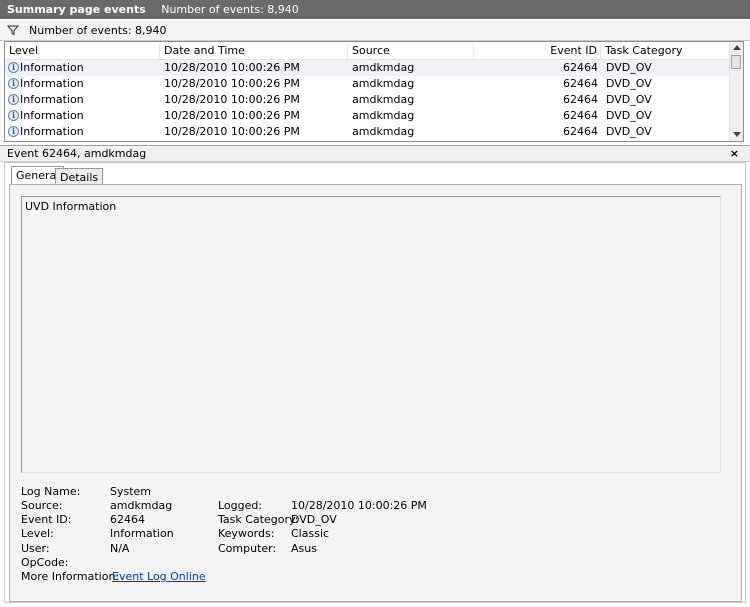  What do you see at coordinates (82, 51) in the screenshot?
I see `column-header-level: Level` at bounding box center [82, 51].